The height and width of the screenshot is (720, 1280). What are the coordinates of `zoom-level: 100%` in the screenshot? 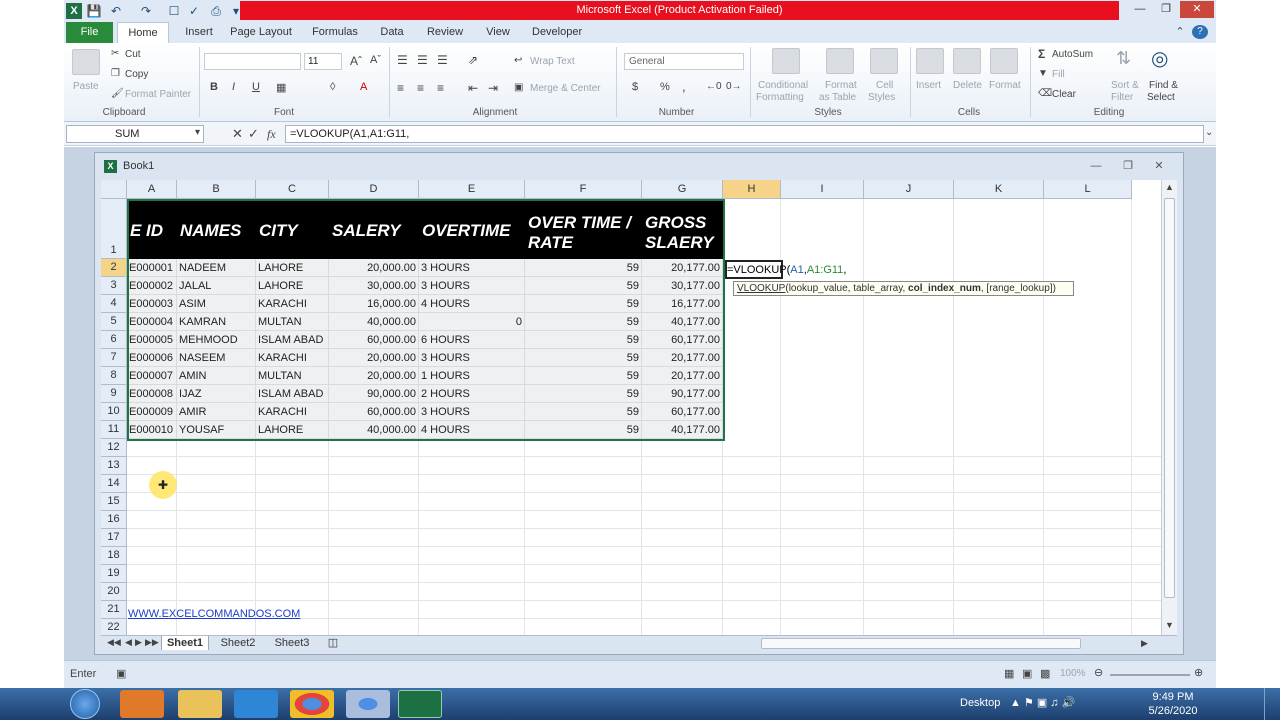 It's located at (1073, 673).